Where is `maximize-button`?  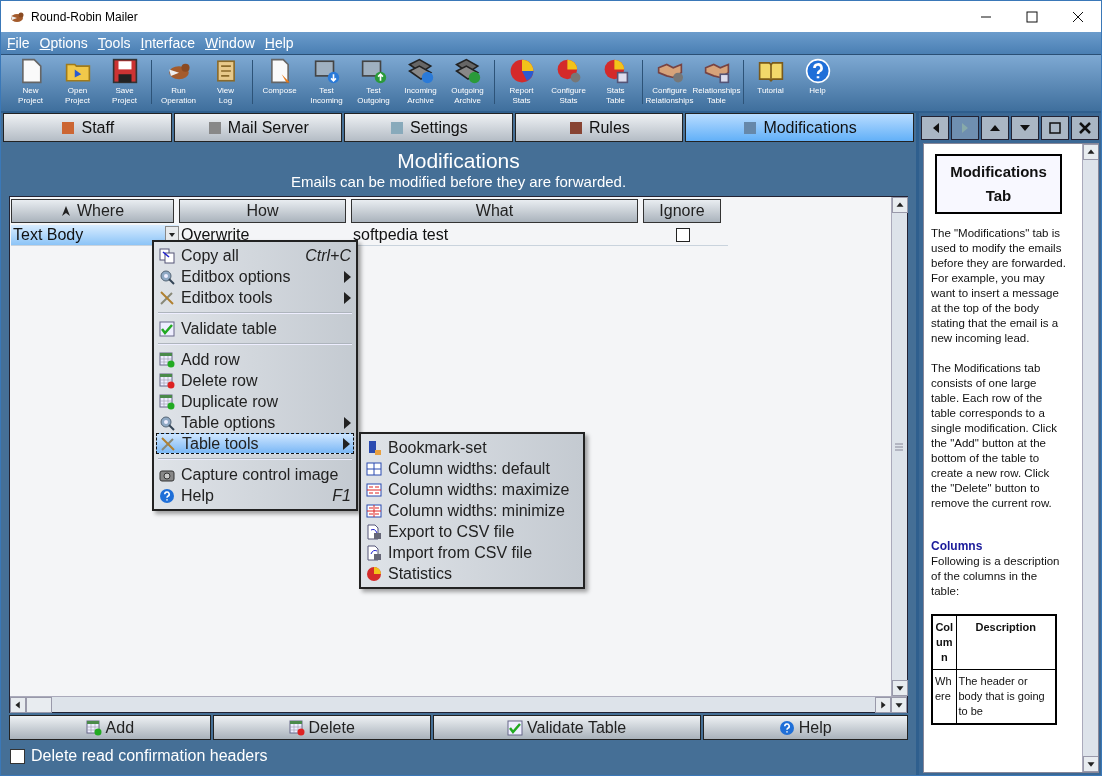 maximize-button is located at coordinates (1055, 128).